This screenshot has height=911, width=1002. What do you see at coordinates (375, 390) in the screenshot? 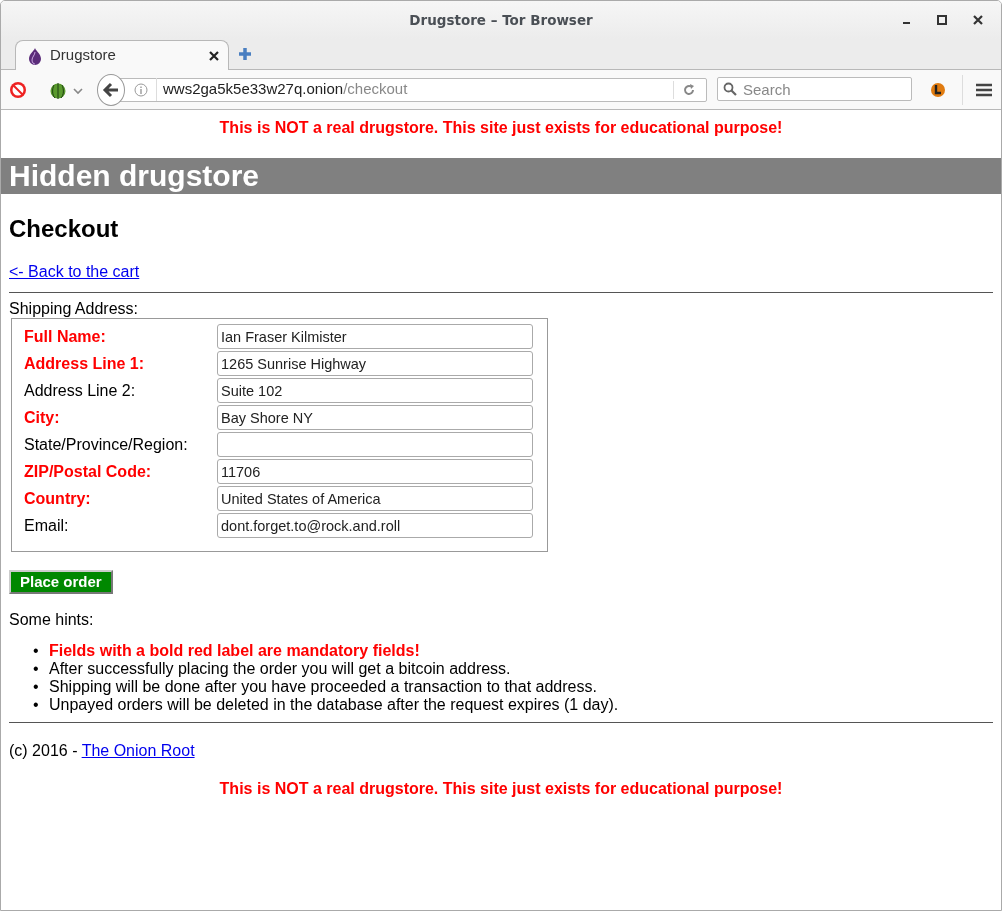
I see `input-field: Suite 102` at bounding box center [375, 390].